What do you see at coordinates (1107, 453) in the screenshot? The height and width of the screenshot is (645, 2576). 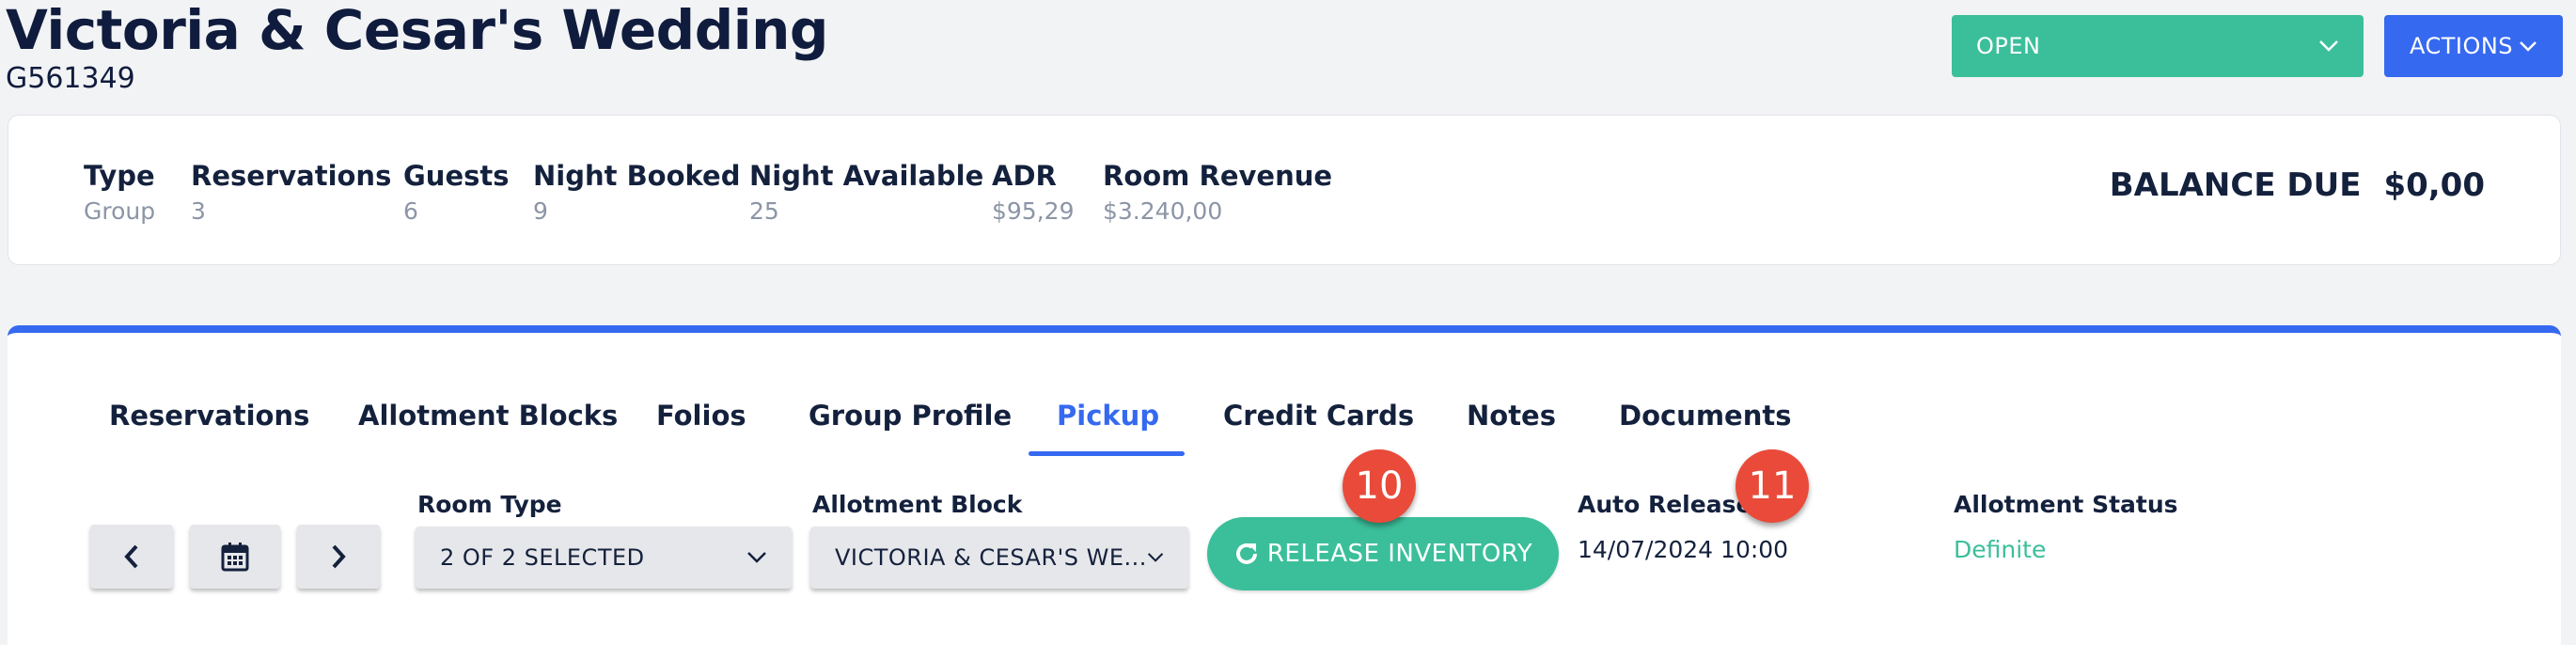 I see `active-tab-indicator` at bounding box center [1107, 453].